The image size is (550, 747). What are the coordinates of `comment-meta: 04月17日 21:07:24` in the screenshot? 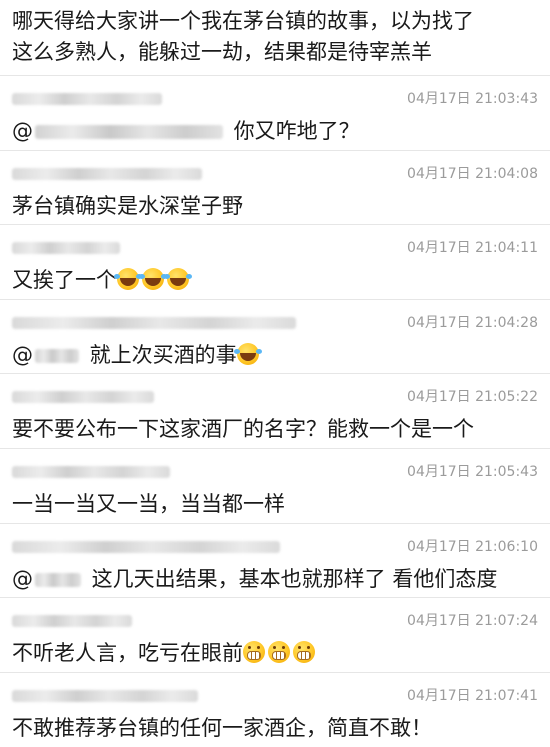 It's located at (275, 621).